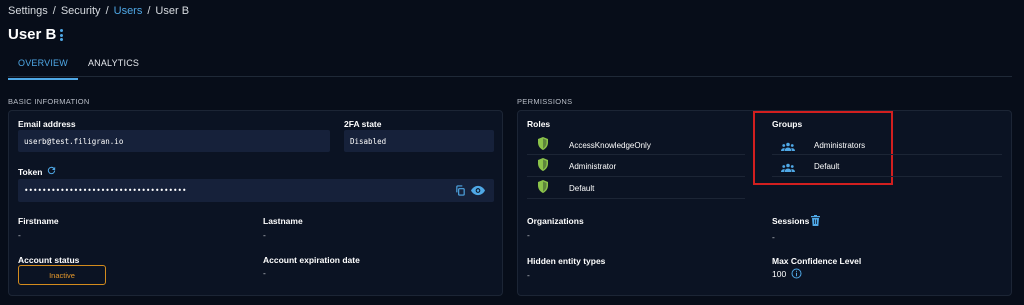 Image resolution: width=1024 pixels, height=305 pixels. Describe the element at coordinates (839, 145) in the screenshot. I see `group-name: Administrators` at that location.